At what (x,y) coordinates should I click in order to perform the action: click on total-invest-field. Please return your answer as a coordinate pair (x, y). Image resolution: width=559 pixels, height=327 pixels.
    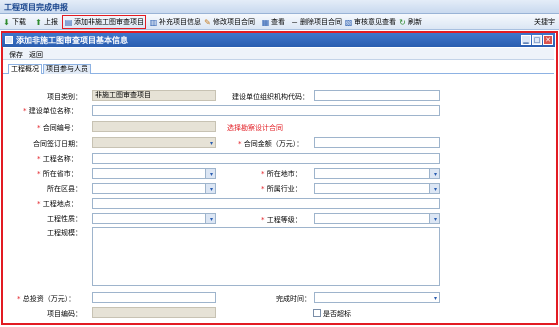
    Looking at the image, I should click on (154, 297).